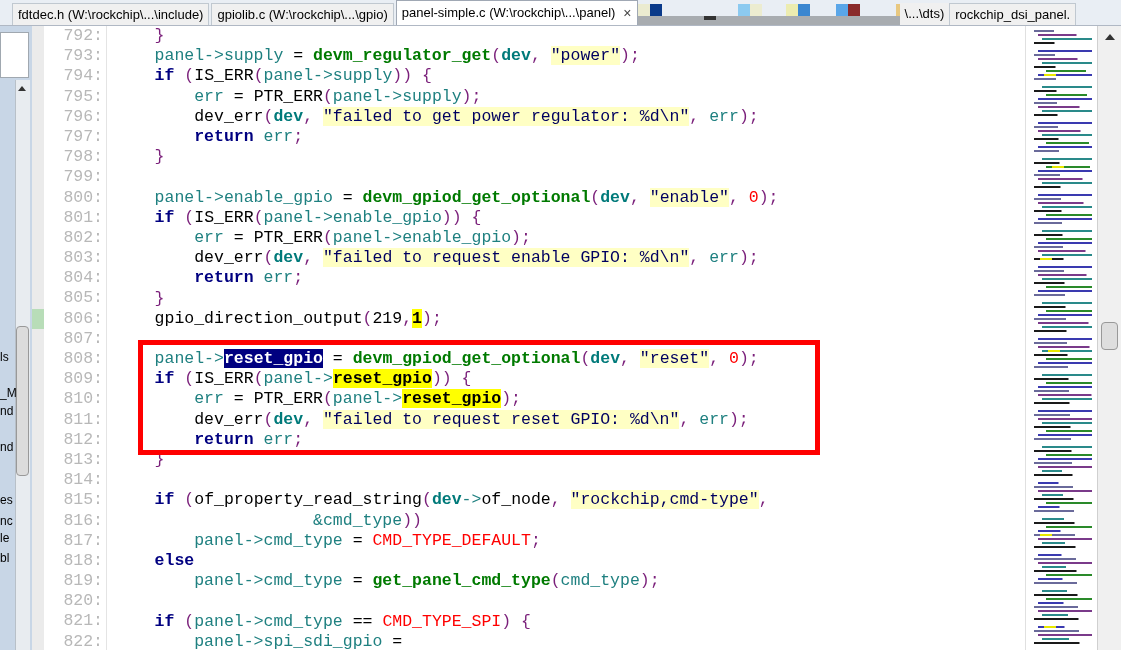 The width and height of the screenshot is (1121, 650). I want to click on line-number: 811:, so click(75, 419).